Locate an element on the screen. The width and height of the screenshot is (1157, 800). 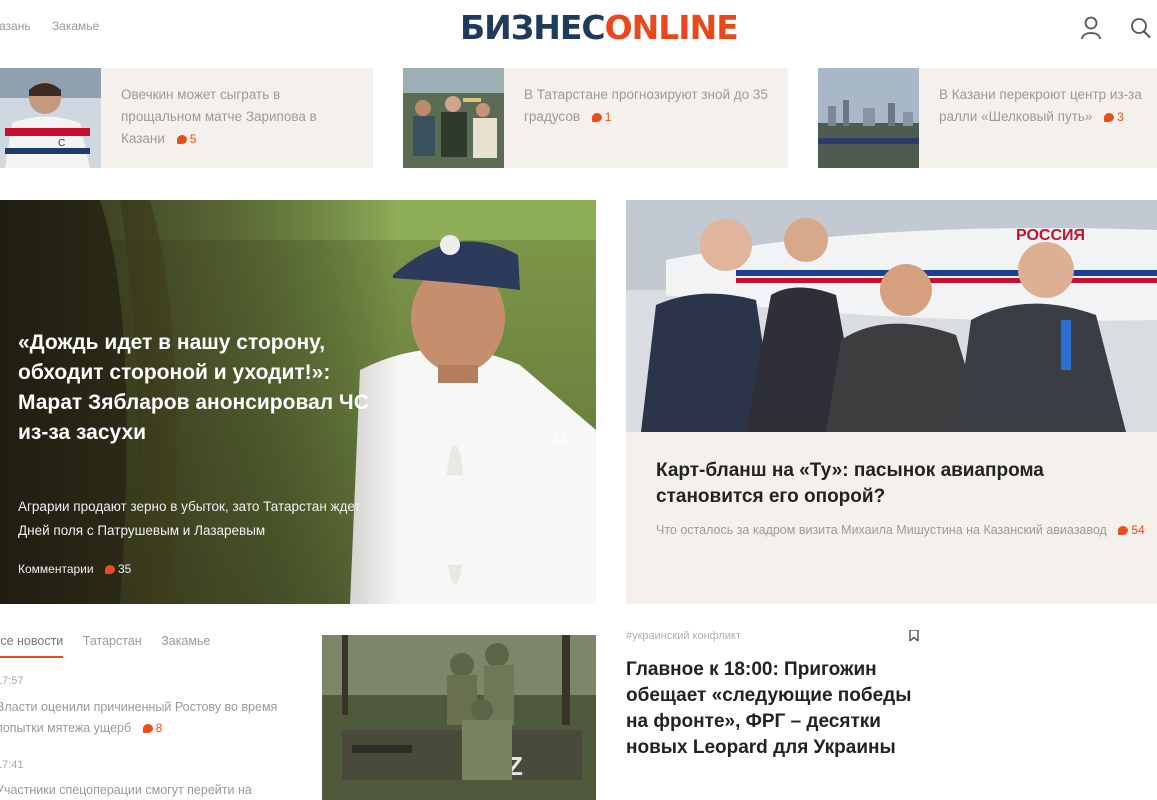
logo-part2: ONLINE is located at coordinates (671, 27).